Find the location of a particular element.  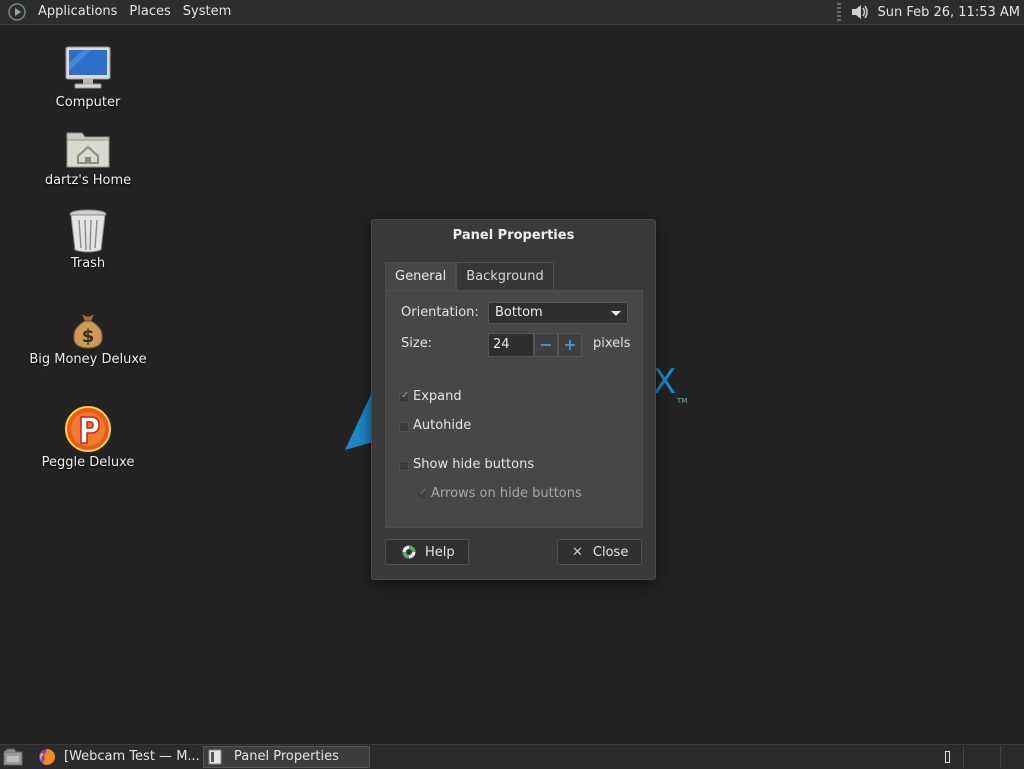

panel-handle is located at coordinates (839, 12).